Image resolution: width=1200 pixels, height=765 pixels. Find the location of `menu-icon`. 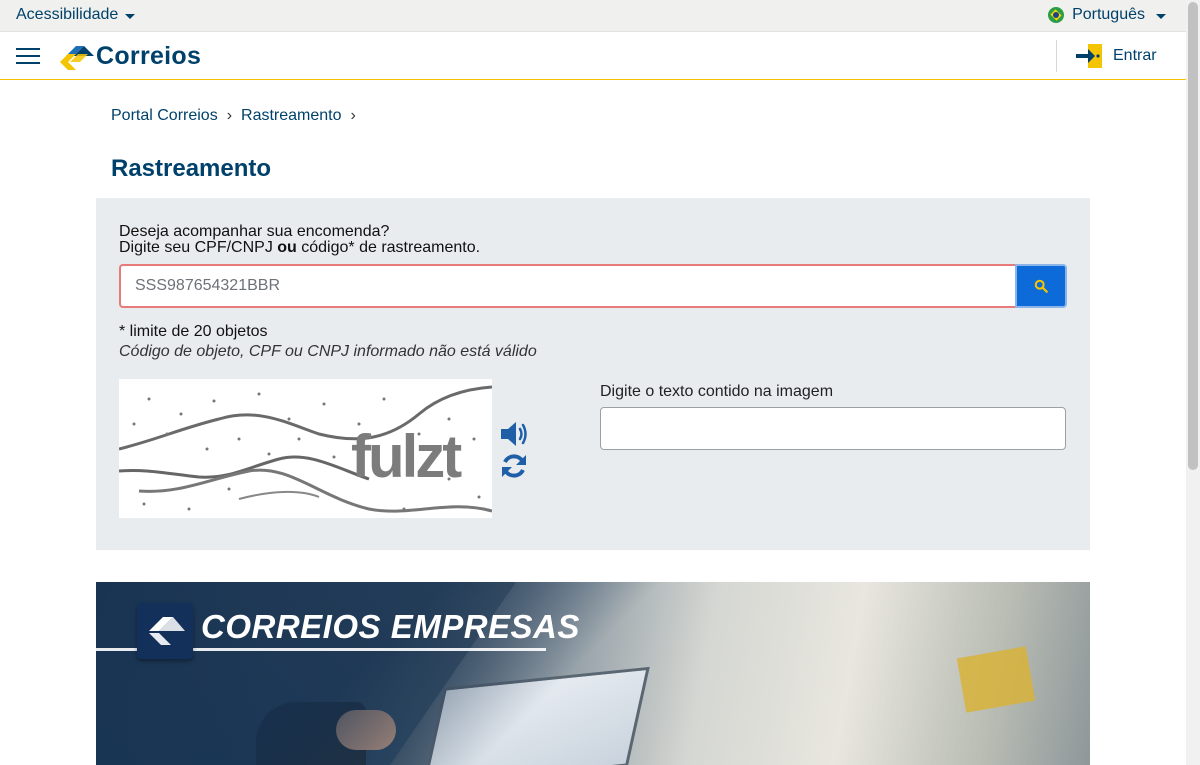

menu-icon is located at coordinates (28, 57).